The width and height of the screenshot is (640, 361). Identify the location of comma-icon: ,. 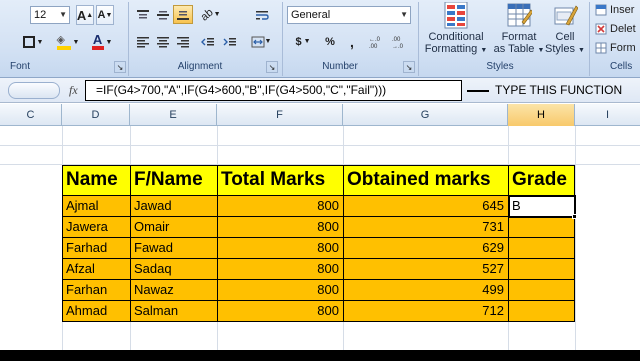
(352, 41).